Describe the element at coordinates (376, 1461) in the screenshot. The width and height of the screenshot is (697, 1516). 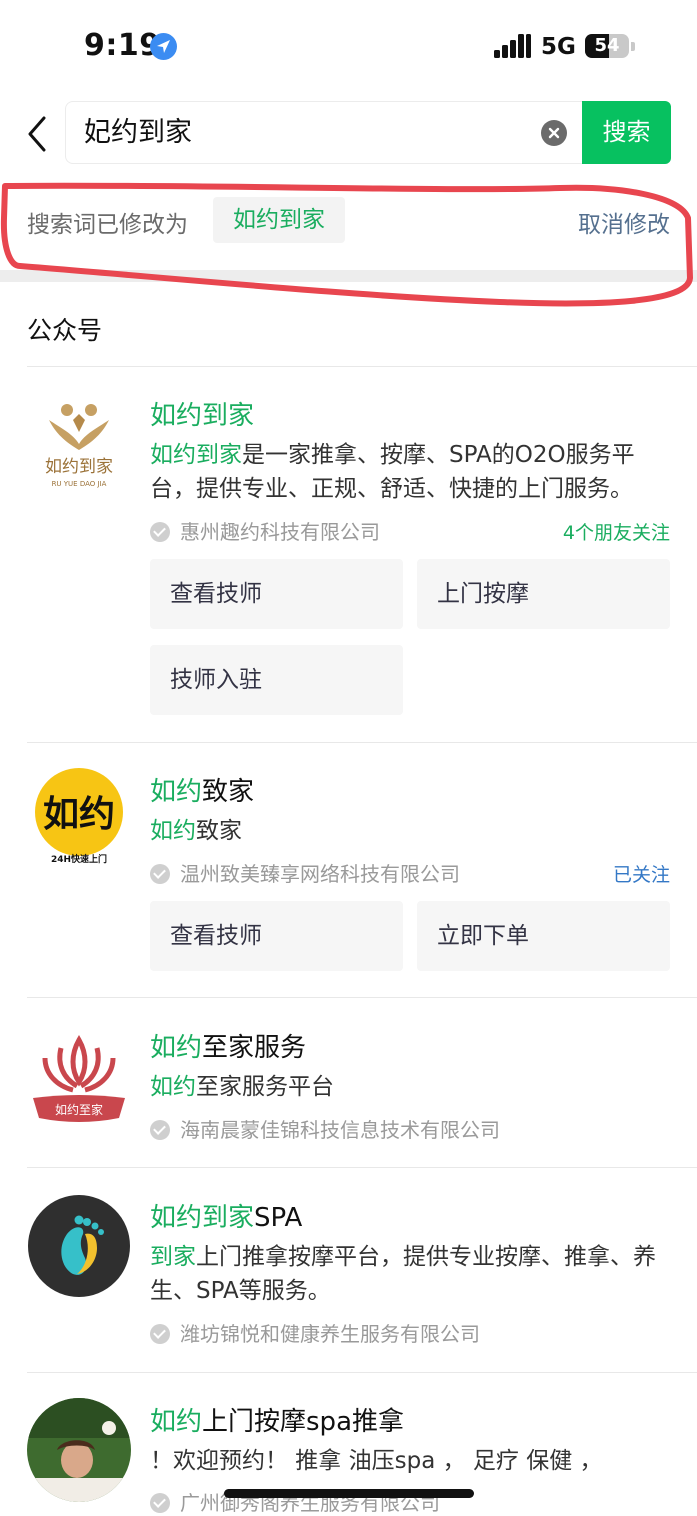
I see `result-desc-rest: ！欢迎预约！ 推拿 油压spa ， 足疗 保健 ，` at that location.